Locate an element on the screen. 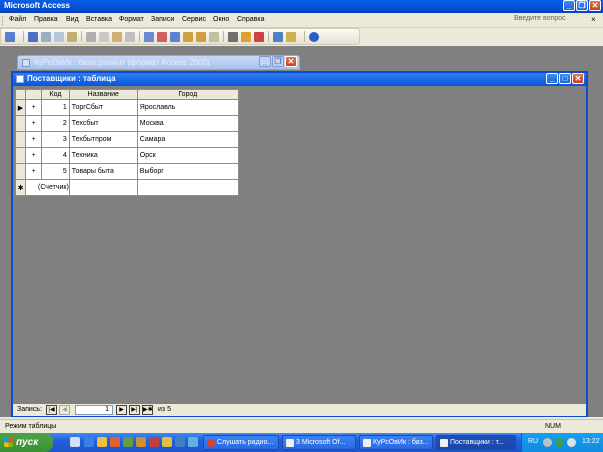  undo-icon is located at coordinates (130, 37).